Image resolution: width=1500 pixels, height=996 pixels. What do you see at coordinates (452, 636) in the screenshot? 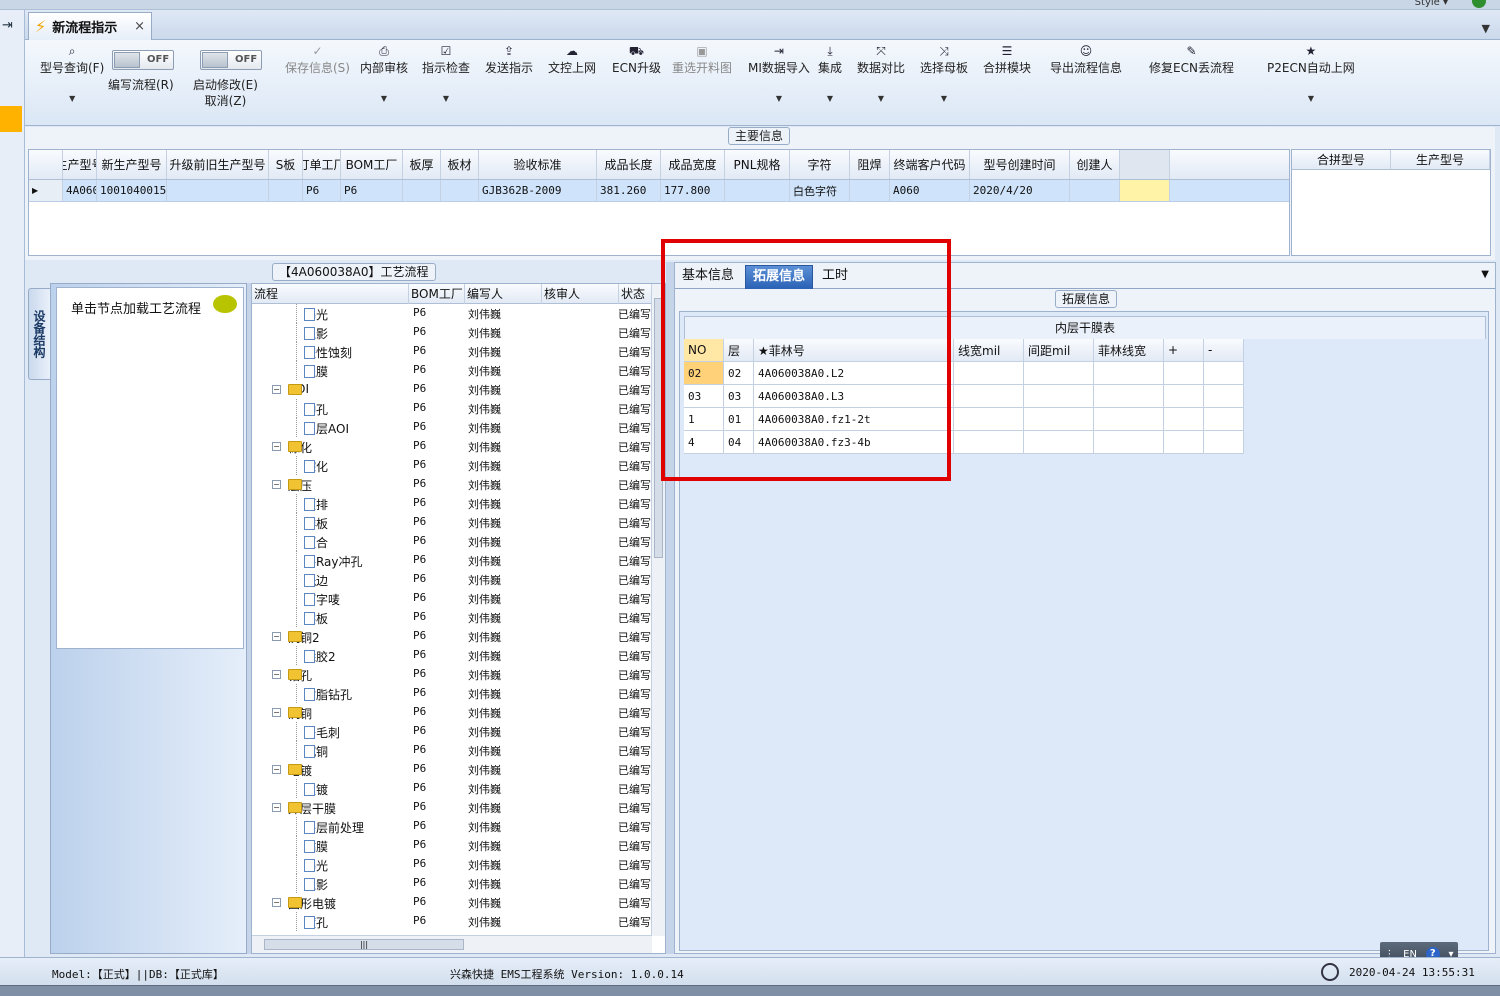
I see `tree-row: − 沉铜2 P6 刘伟巍 已编写` at bounding box center [452, 636].